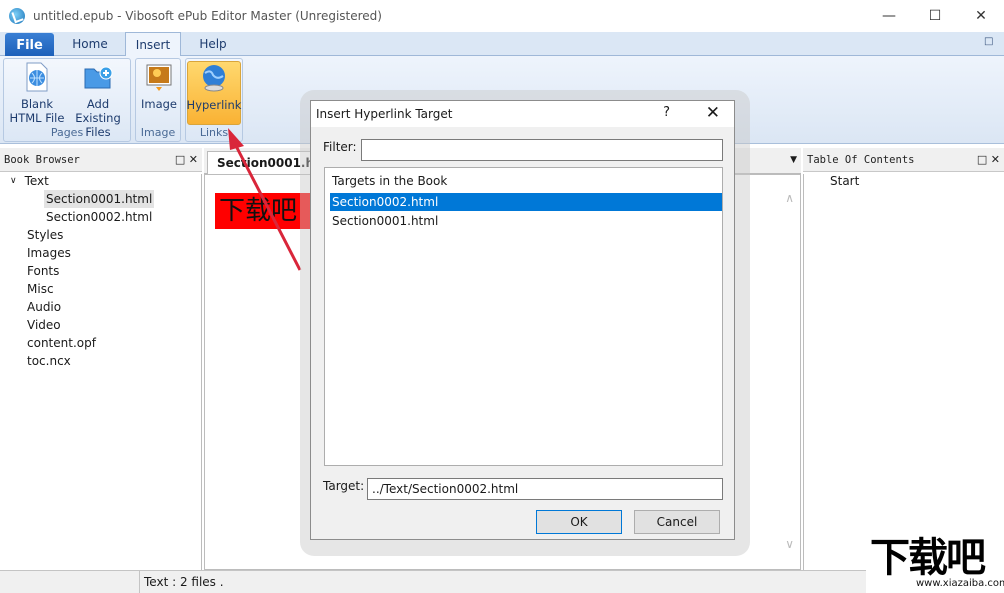 The height and width of the screenshot is (593, 1004). I want to click on toc-header: Table Of Contents □ ✕, so click(903, 160).